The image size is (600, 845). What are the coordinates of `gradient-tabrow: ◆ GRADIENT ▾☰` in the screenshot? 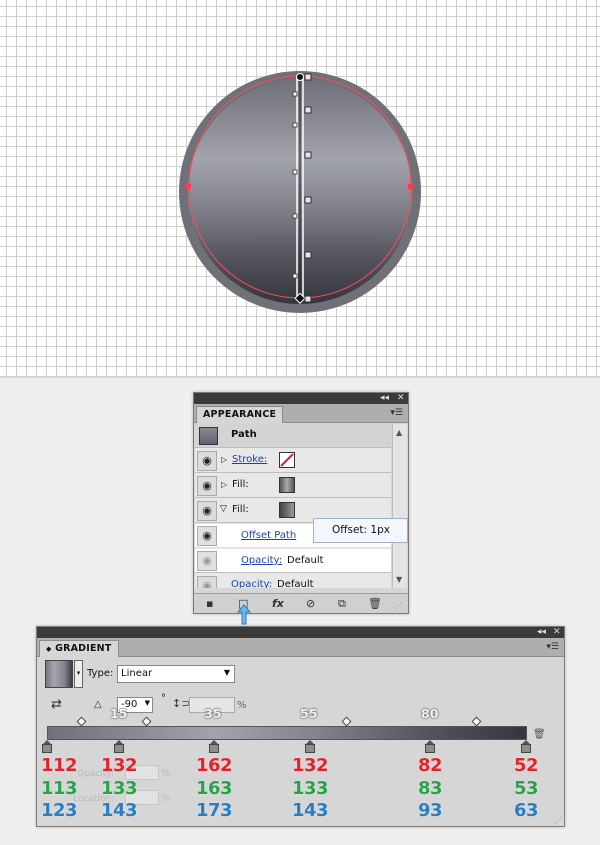 It's located at (300, 647).